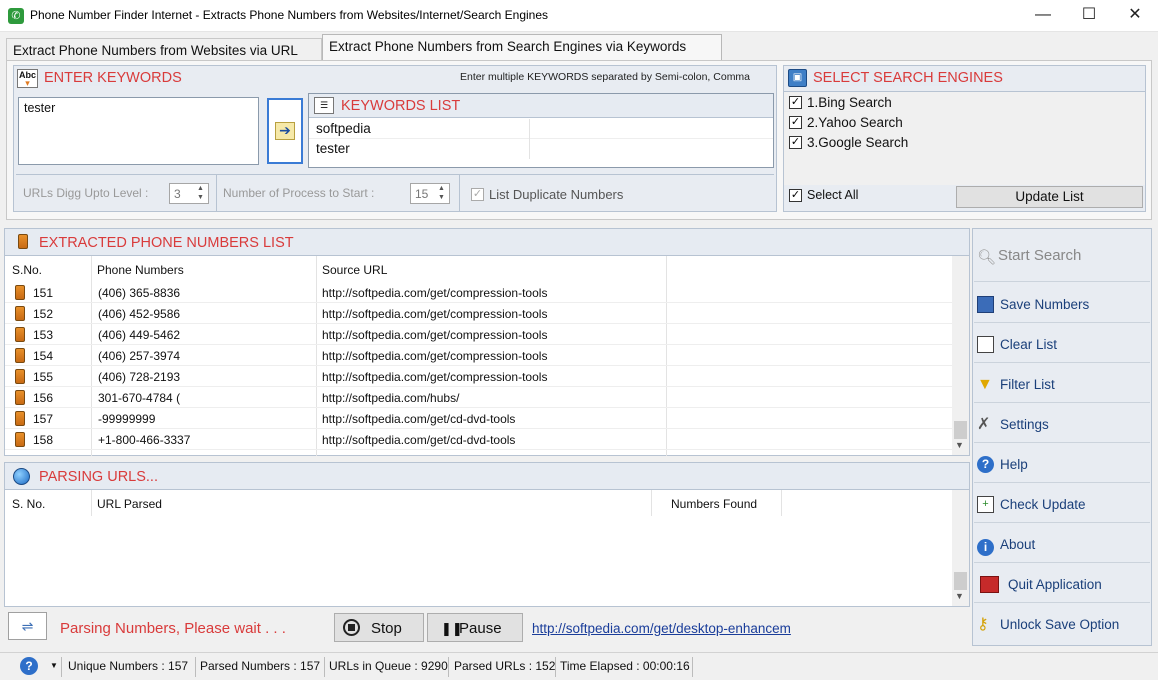 The height and width of the screenshot is (680, 1158). I want to click on row-phone: -99999999, so click(127, 419).